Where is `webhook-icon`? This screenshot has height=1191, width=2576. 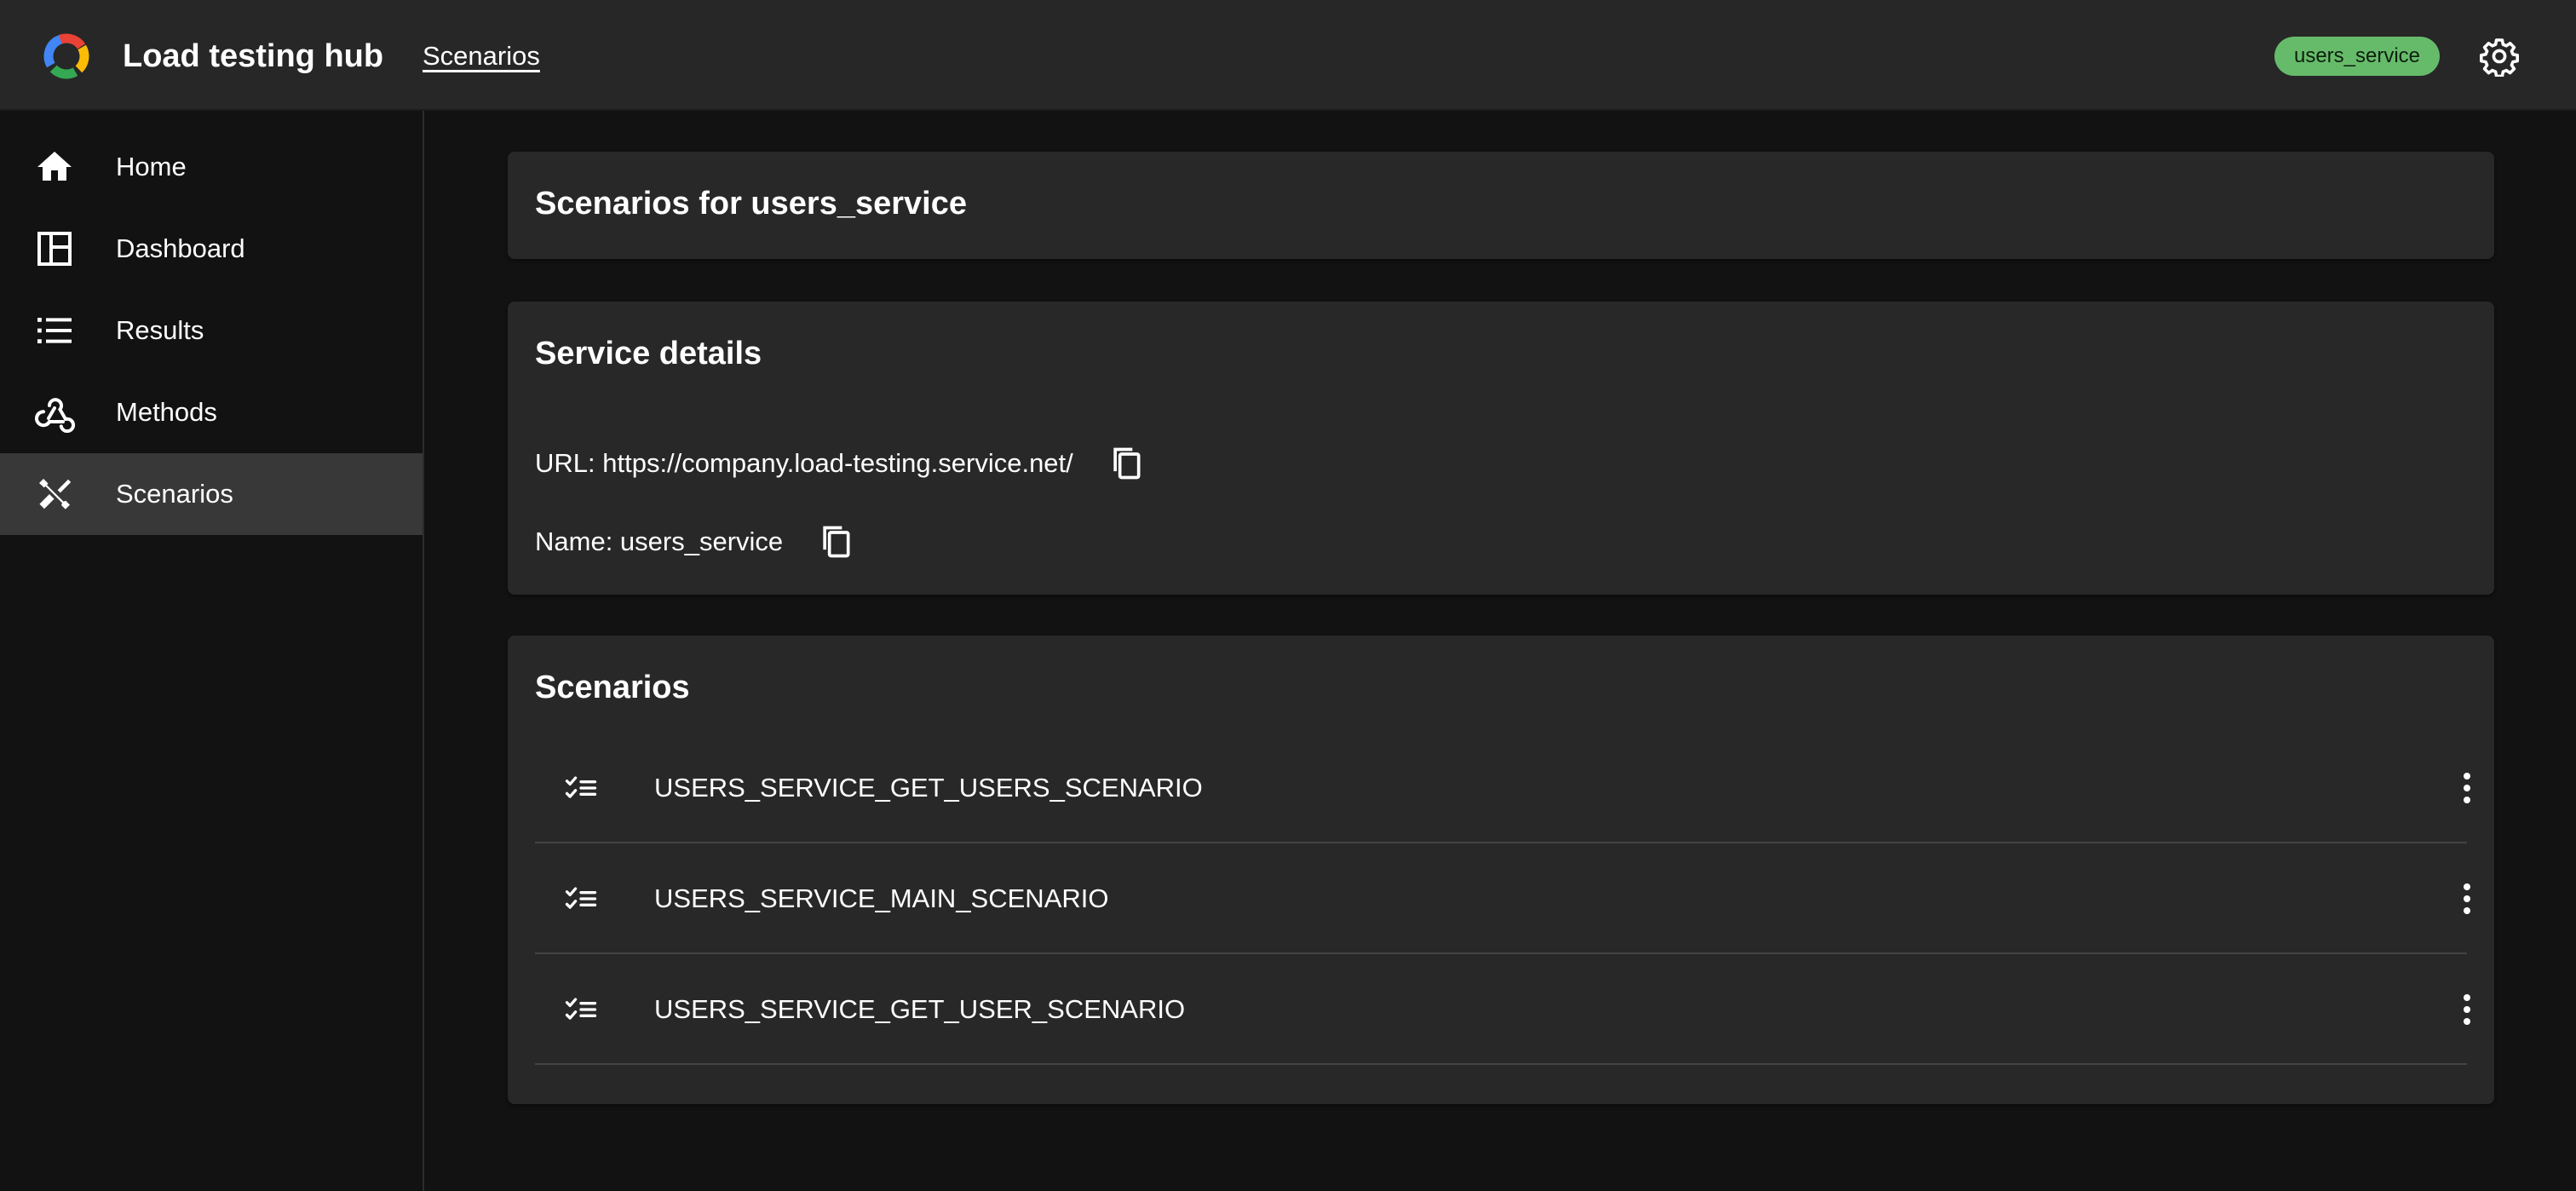
webhook-icon is located at coordinates (55, 415).